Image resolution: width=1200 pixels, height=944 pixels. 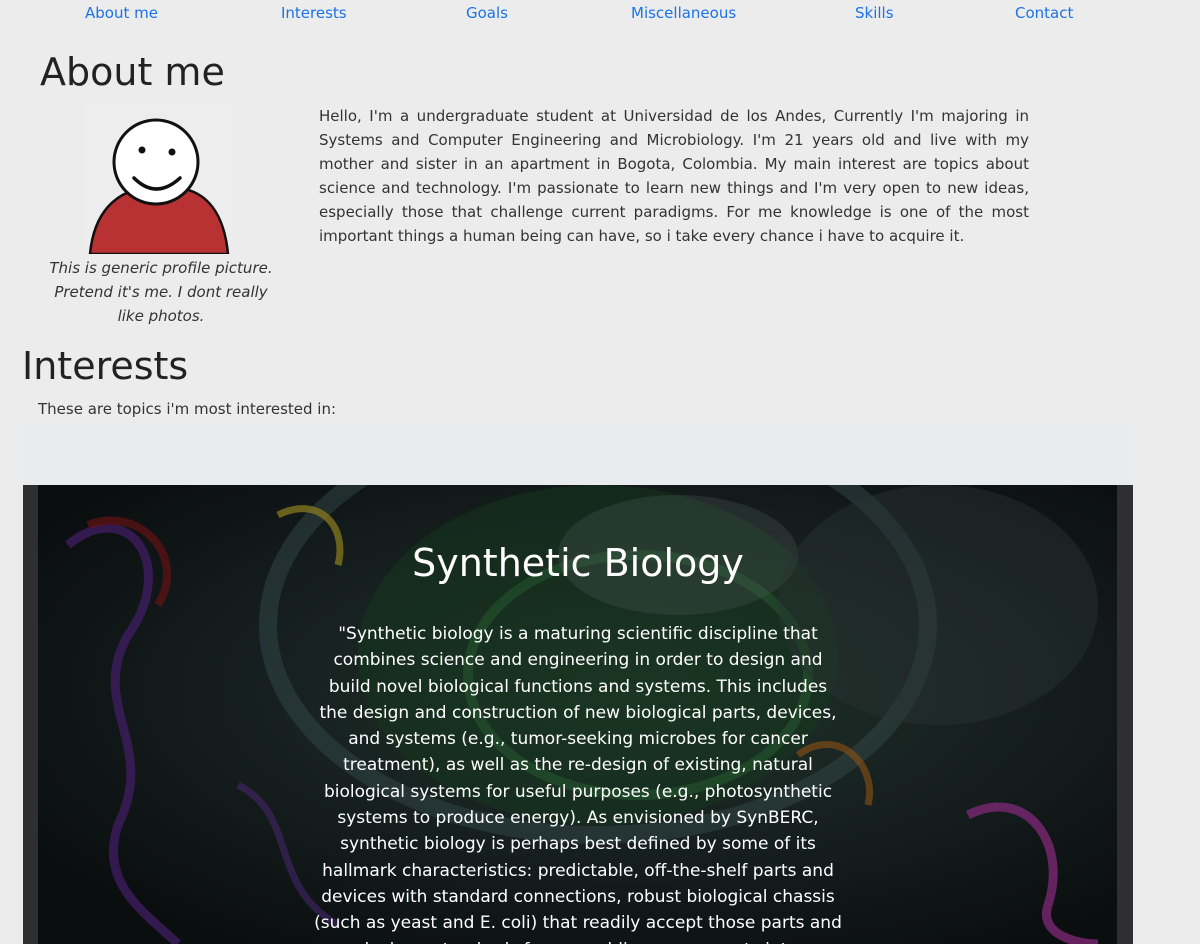 I want to click on interests-subtitle: These are topics i'm most interested in:, so click(x=187, y=409).